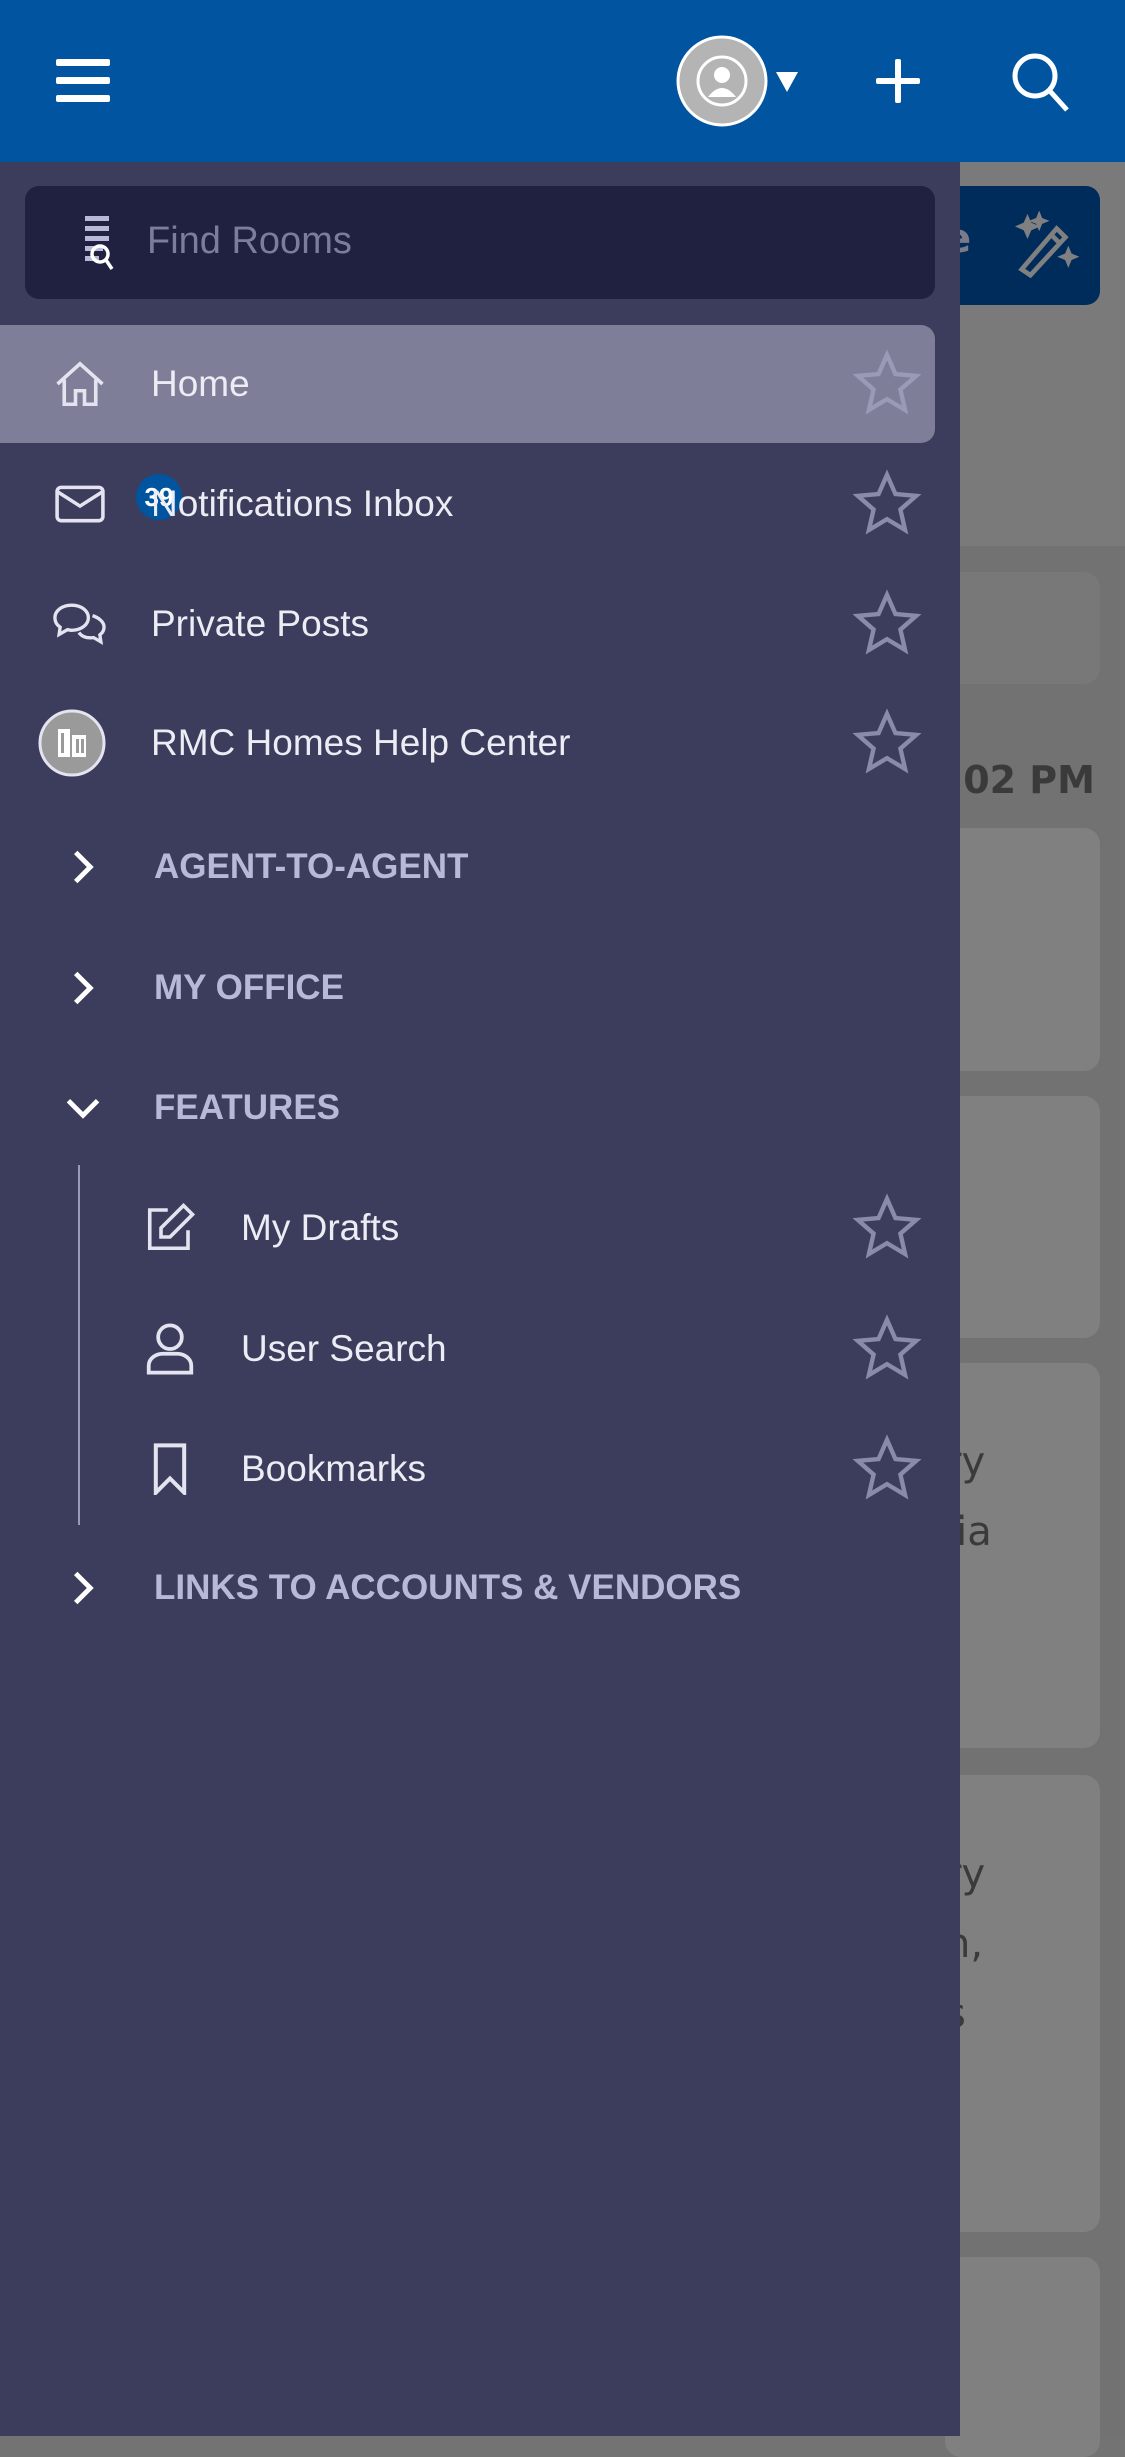  Describe the element at coordinates (467, 1469) in the screenshot. I see `nav-item-bookmarks: Bookmarks` at that location.